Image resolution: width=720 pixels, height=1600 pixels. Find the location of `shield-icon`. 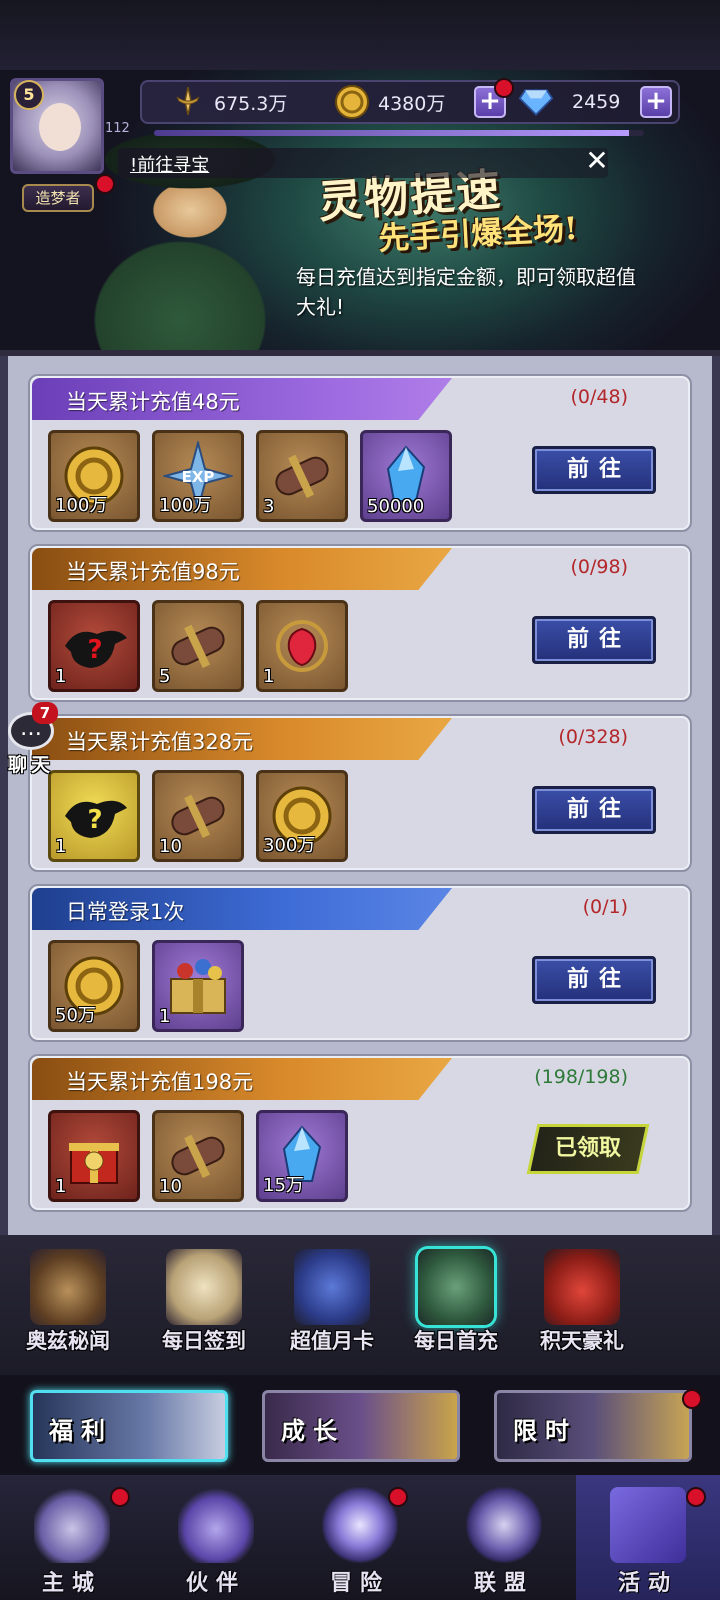

shield-icon is located at coordinates (504, 1525).